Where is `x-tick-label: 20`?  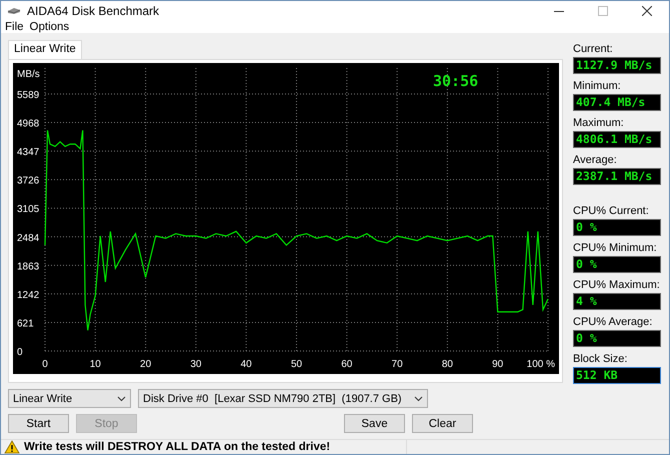
x-tick-label: 20 is located at coordinates (146, 364).